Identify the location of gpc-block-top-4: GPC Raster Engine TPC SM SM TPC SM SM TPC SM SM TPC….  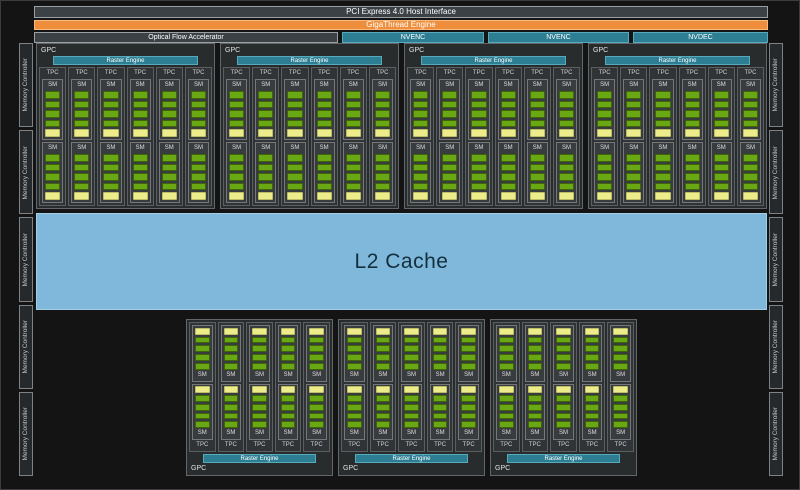
(677, 126).